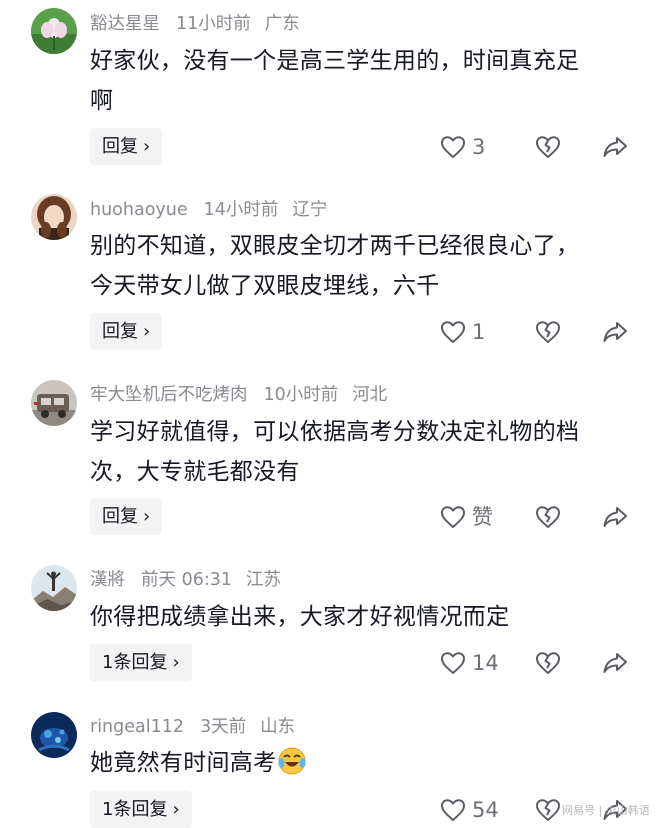 Image resolution: width=660 pixels, height=828 pixels. Describe the element at coordinates (469, 663) in the screenshot. I see `like-button: 14` at that location.